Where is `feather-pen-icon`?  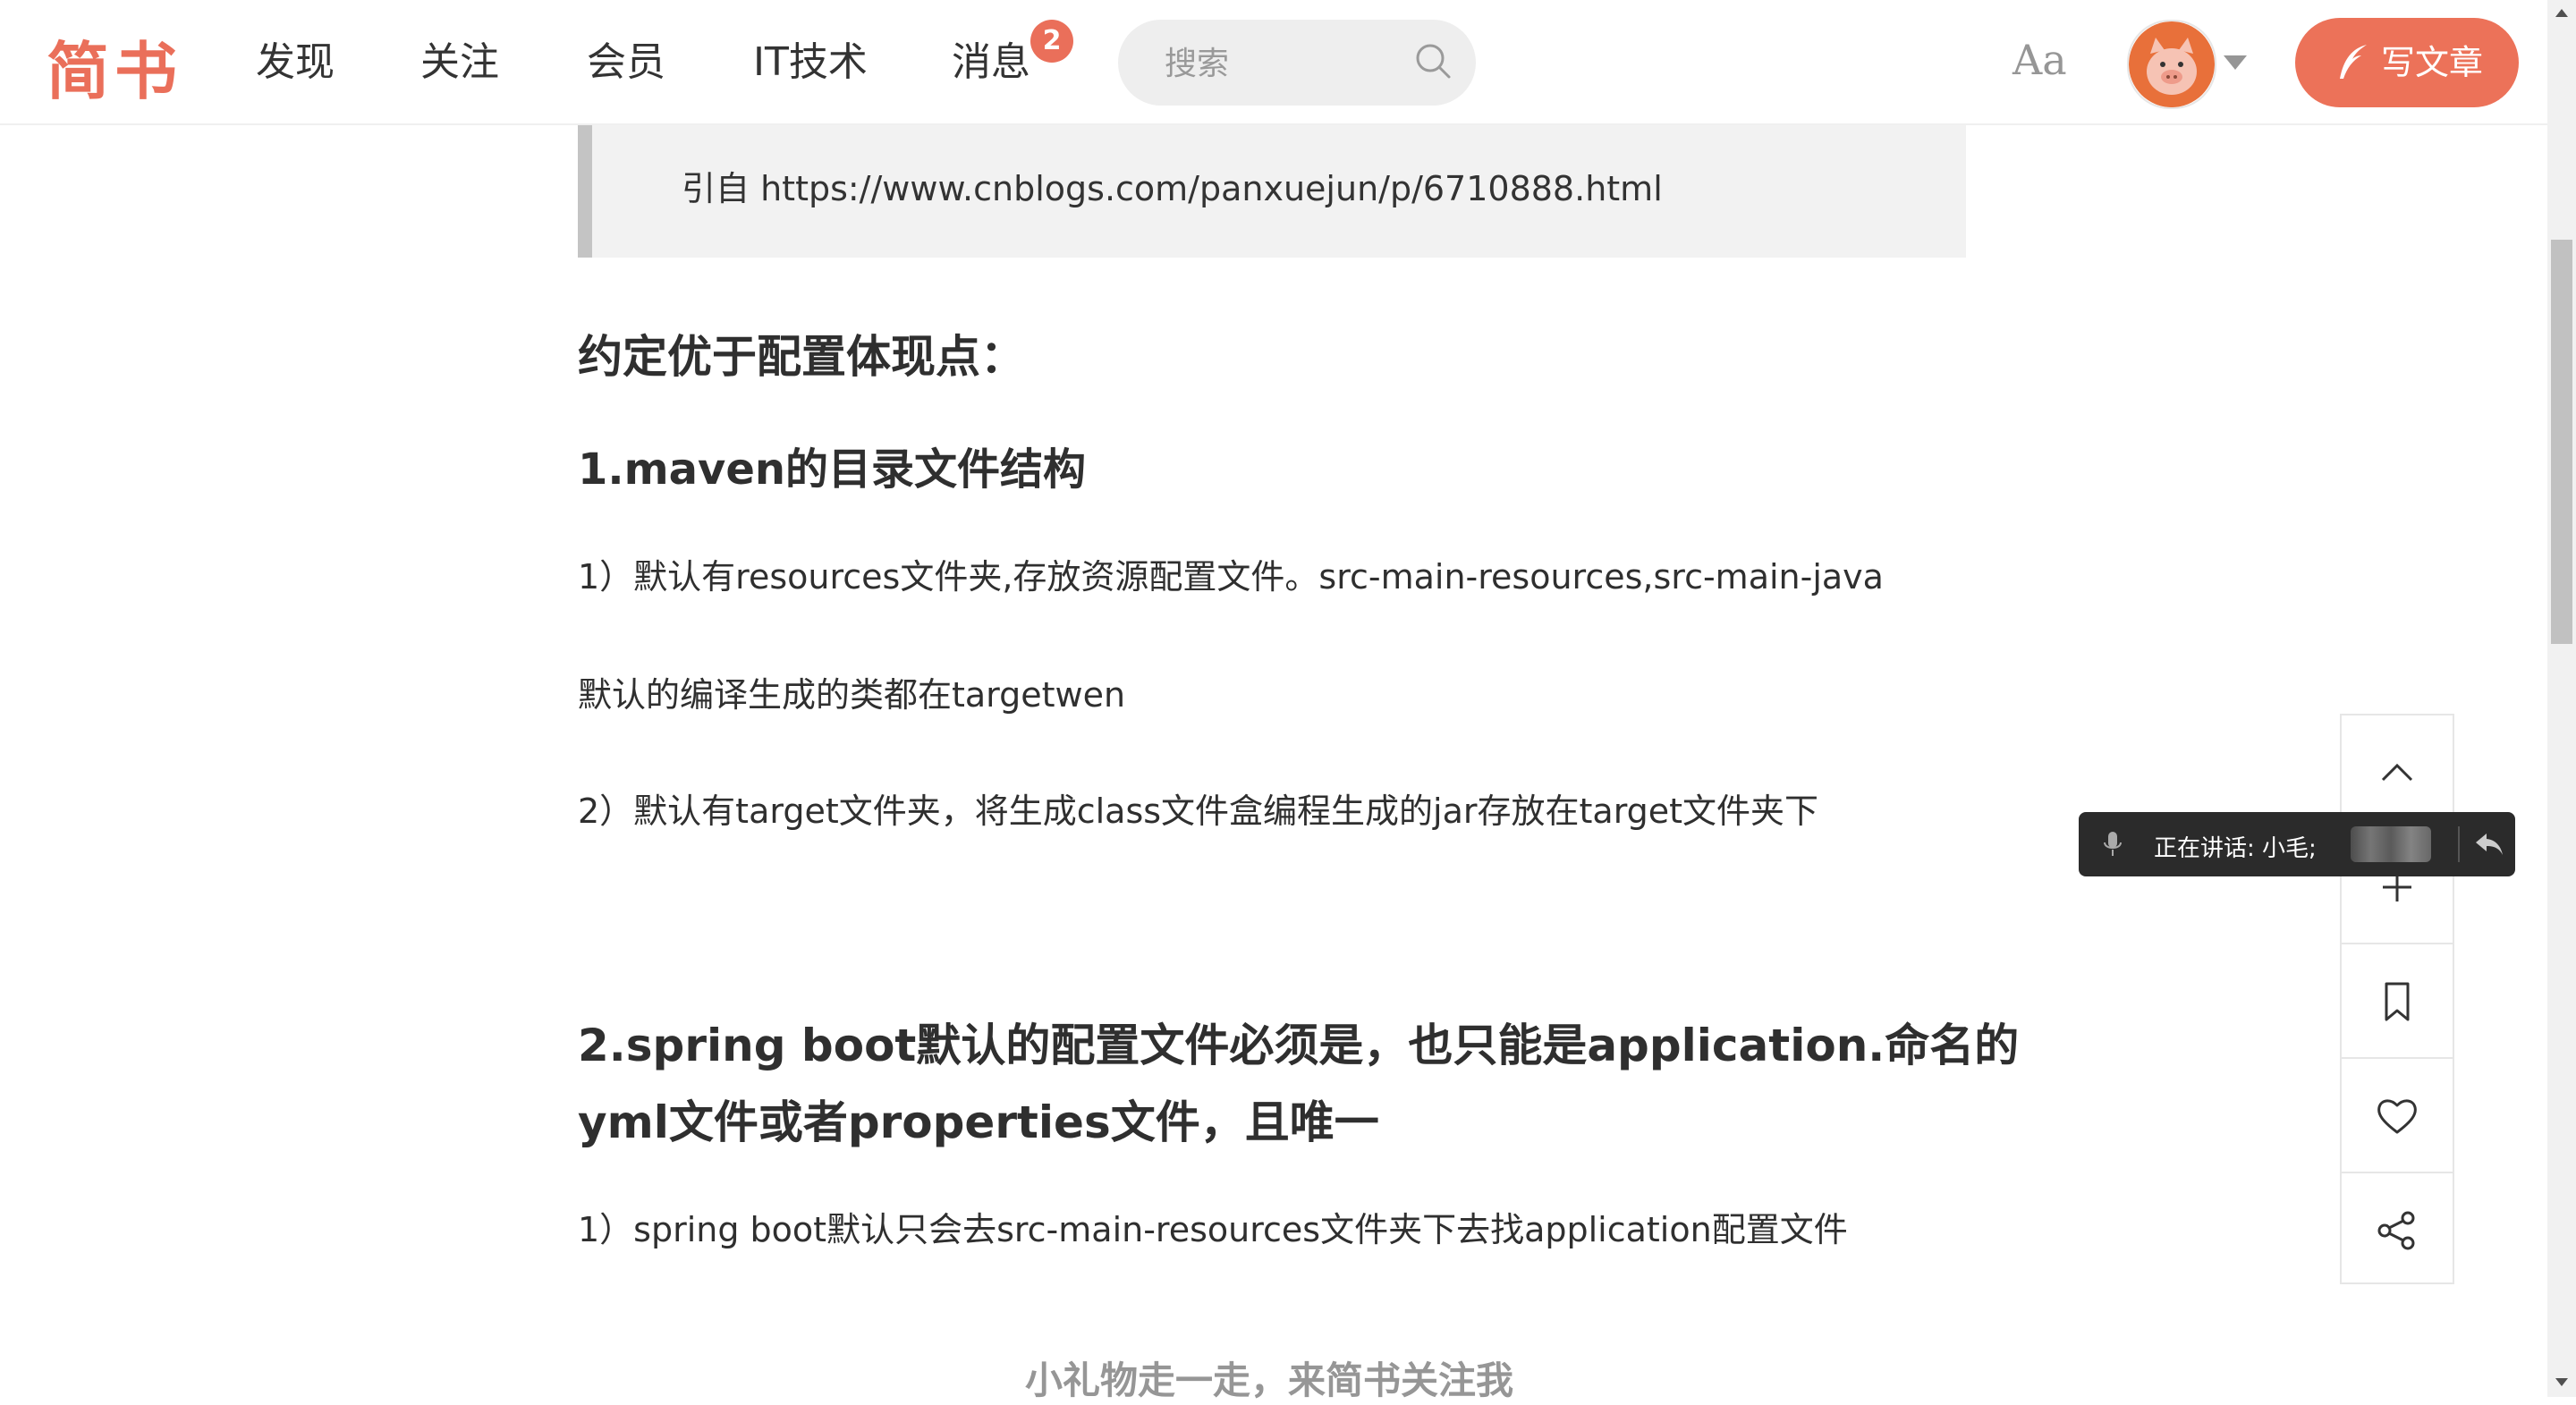
feather-pen-icon is located at coordinates (2353, 62).